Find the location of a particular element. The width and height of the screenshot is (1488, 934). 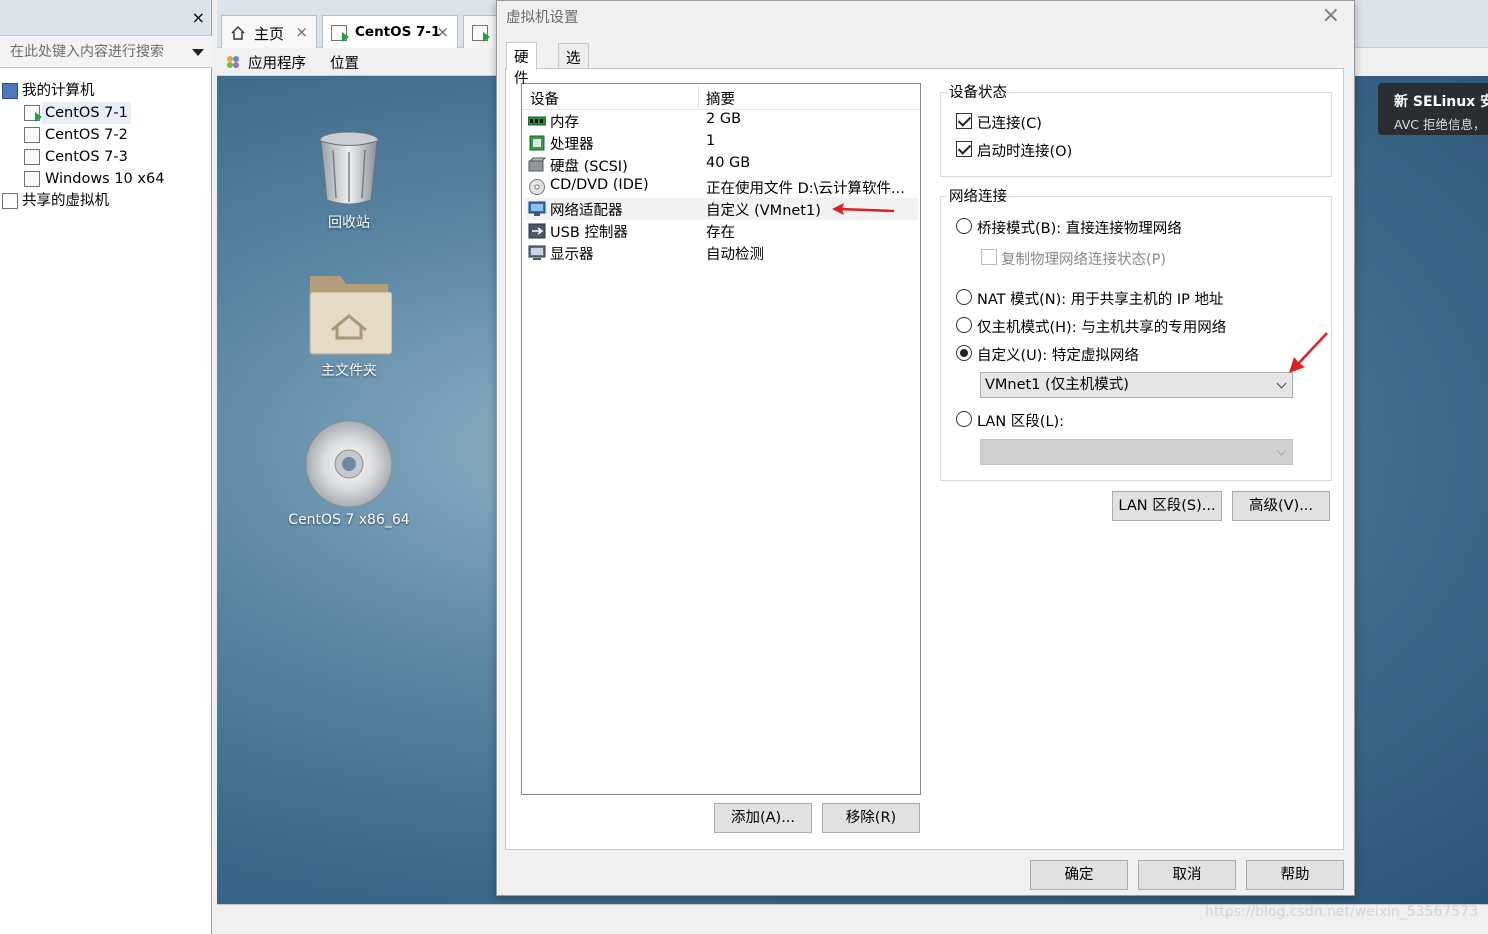

desktop-icon-home-folder: 主文件夹 is located at coordinates (349, 326).